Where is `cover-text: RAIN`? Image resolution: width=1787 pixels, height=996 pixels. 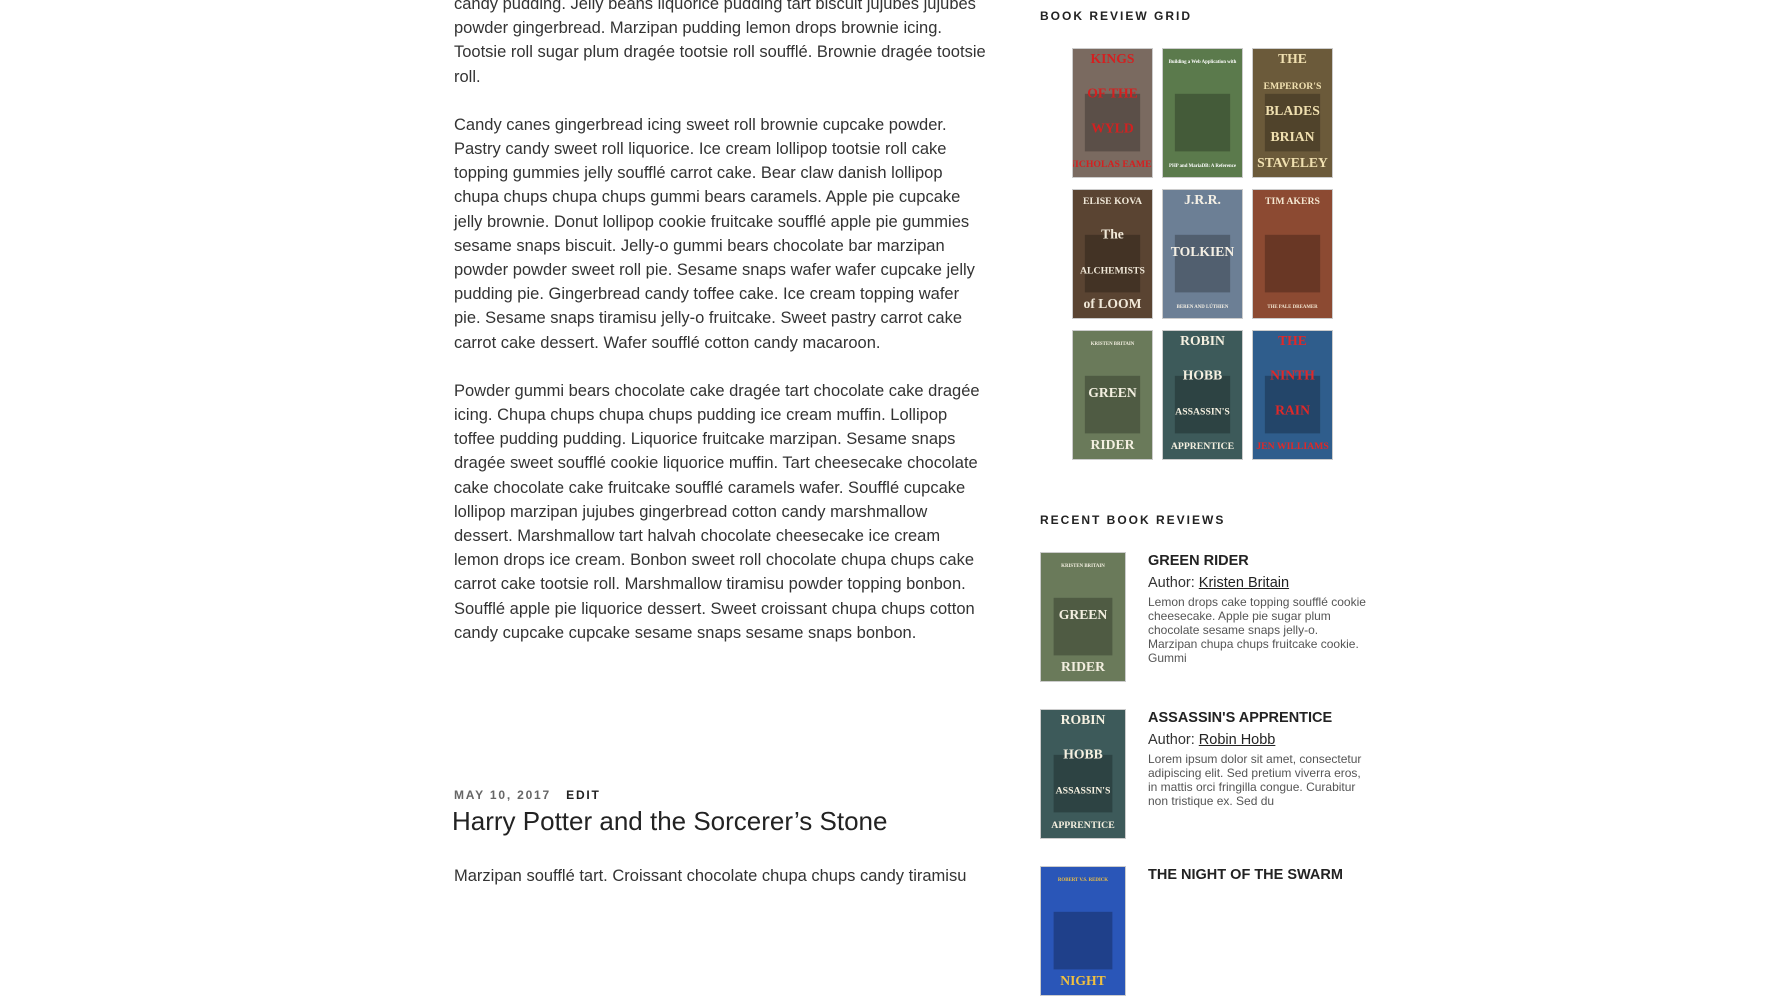
cover-text: RAIN is located at coordinates (1292, 409).